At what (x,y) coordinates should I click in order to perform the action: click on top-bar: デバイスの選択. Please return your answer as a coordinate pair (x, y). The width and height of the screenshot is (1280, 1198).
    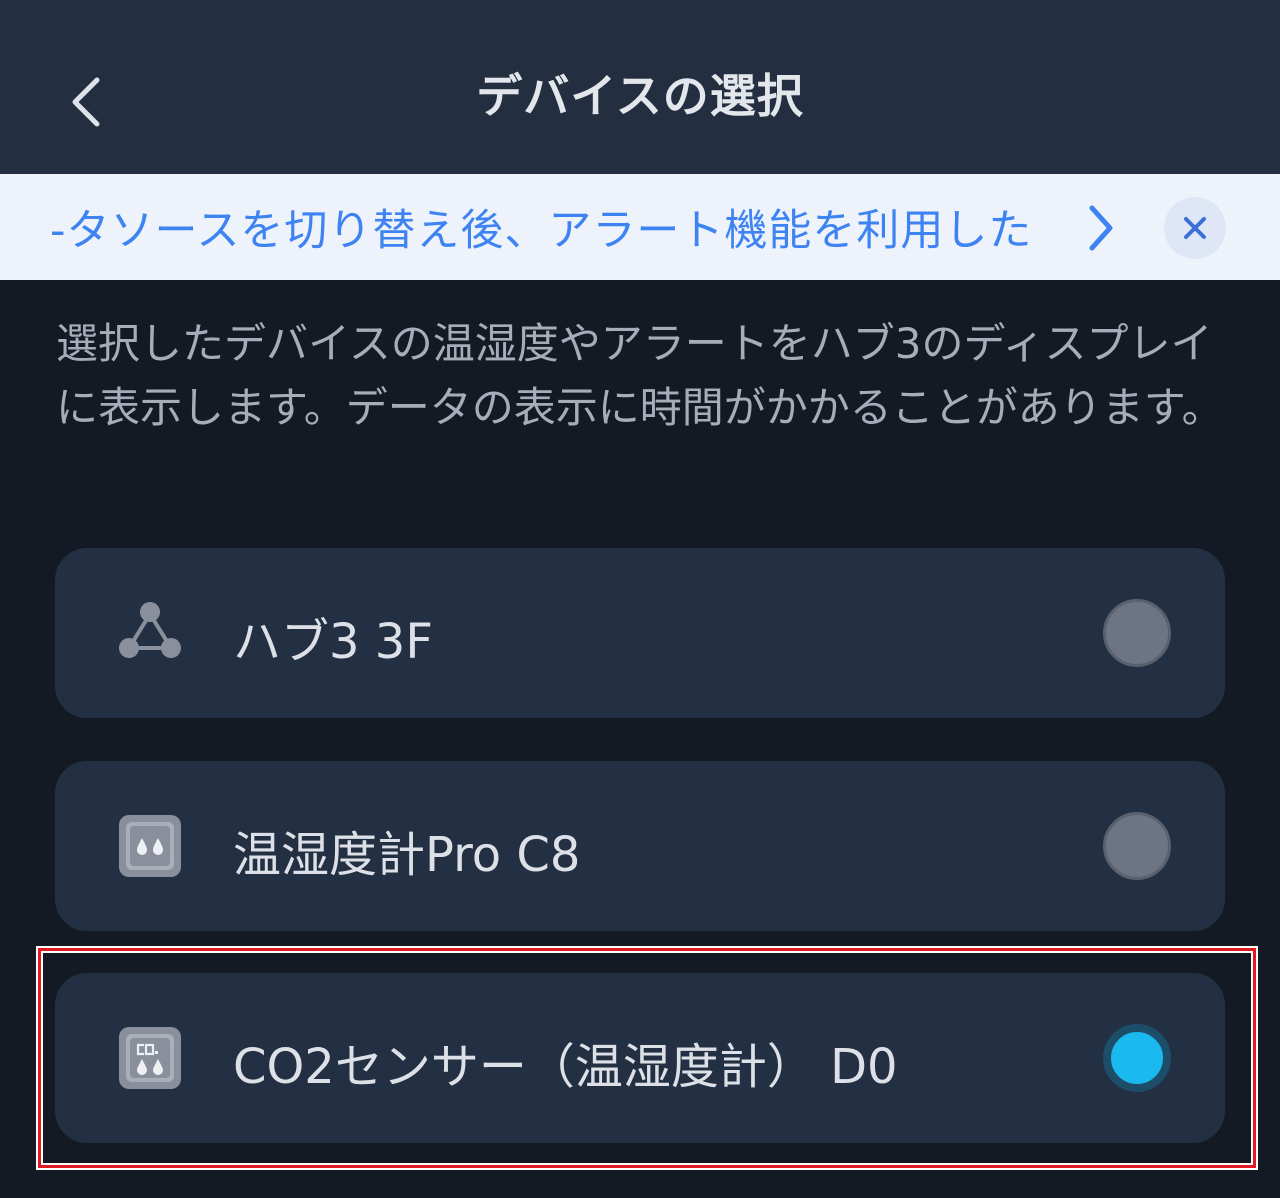
    Looking at the image, I should click on (640, 87).